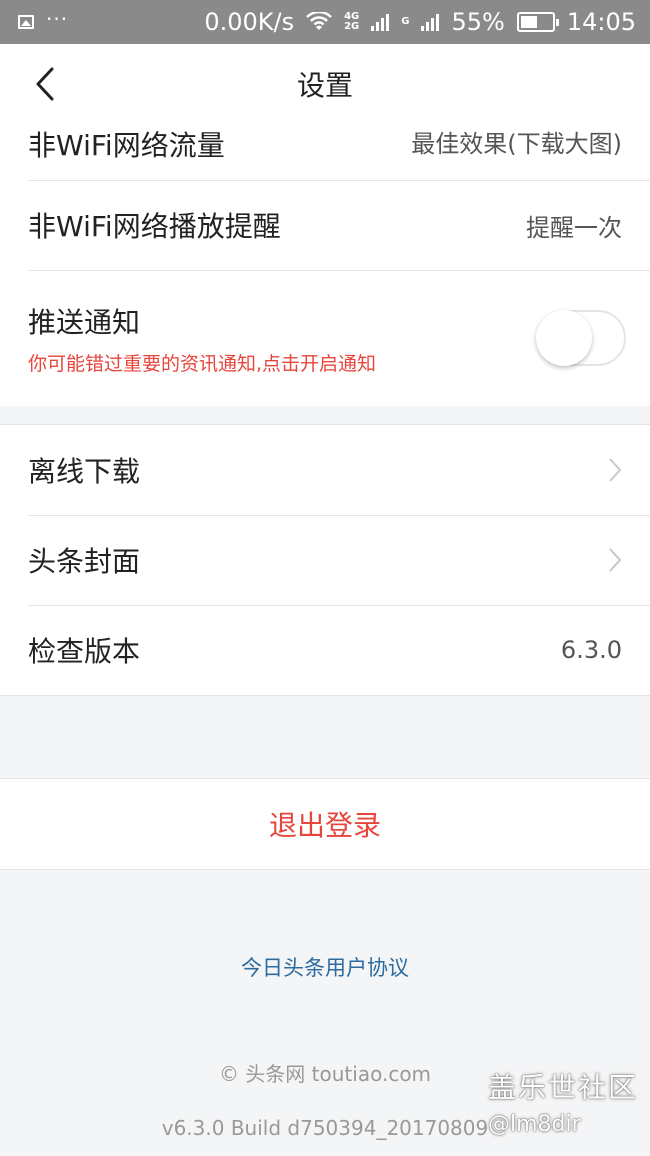  What do you see at coordinates (325, 967) in the screenshot?
I see `user-agreement-link: 今日头条用户协议` at bounding box center [325, 967].